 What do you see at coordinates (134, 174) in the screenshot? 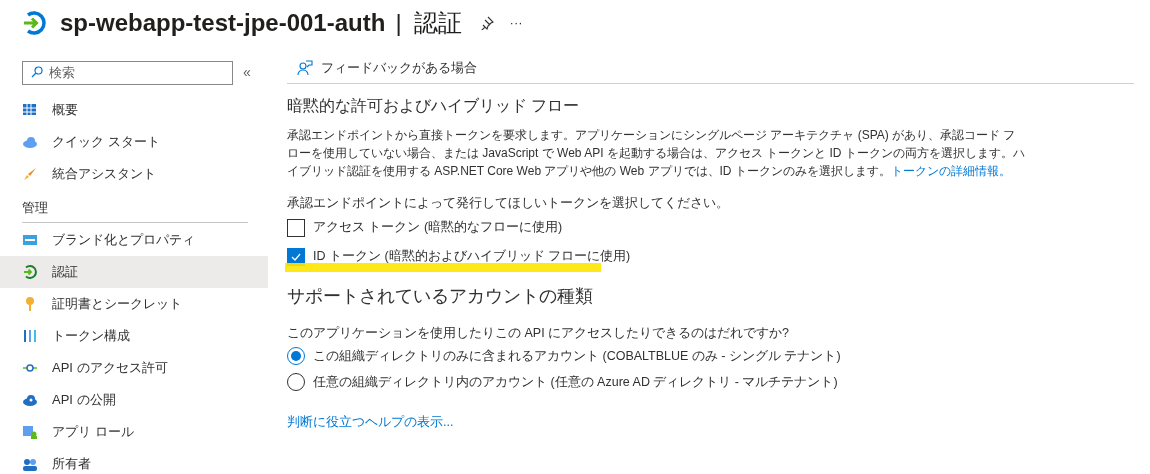
I see `sidebar-item: 統合アシスタント` at bounding box center [134, 174].